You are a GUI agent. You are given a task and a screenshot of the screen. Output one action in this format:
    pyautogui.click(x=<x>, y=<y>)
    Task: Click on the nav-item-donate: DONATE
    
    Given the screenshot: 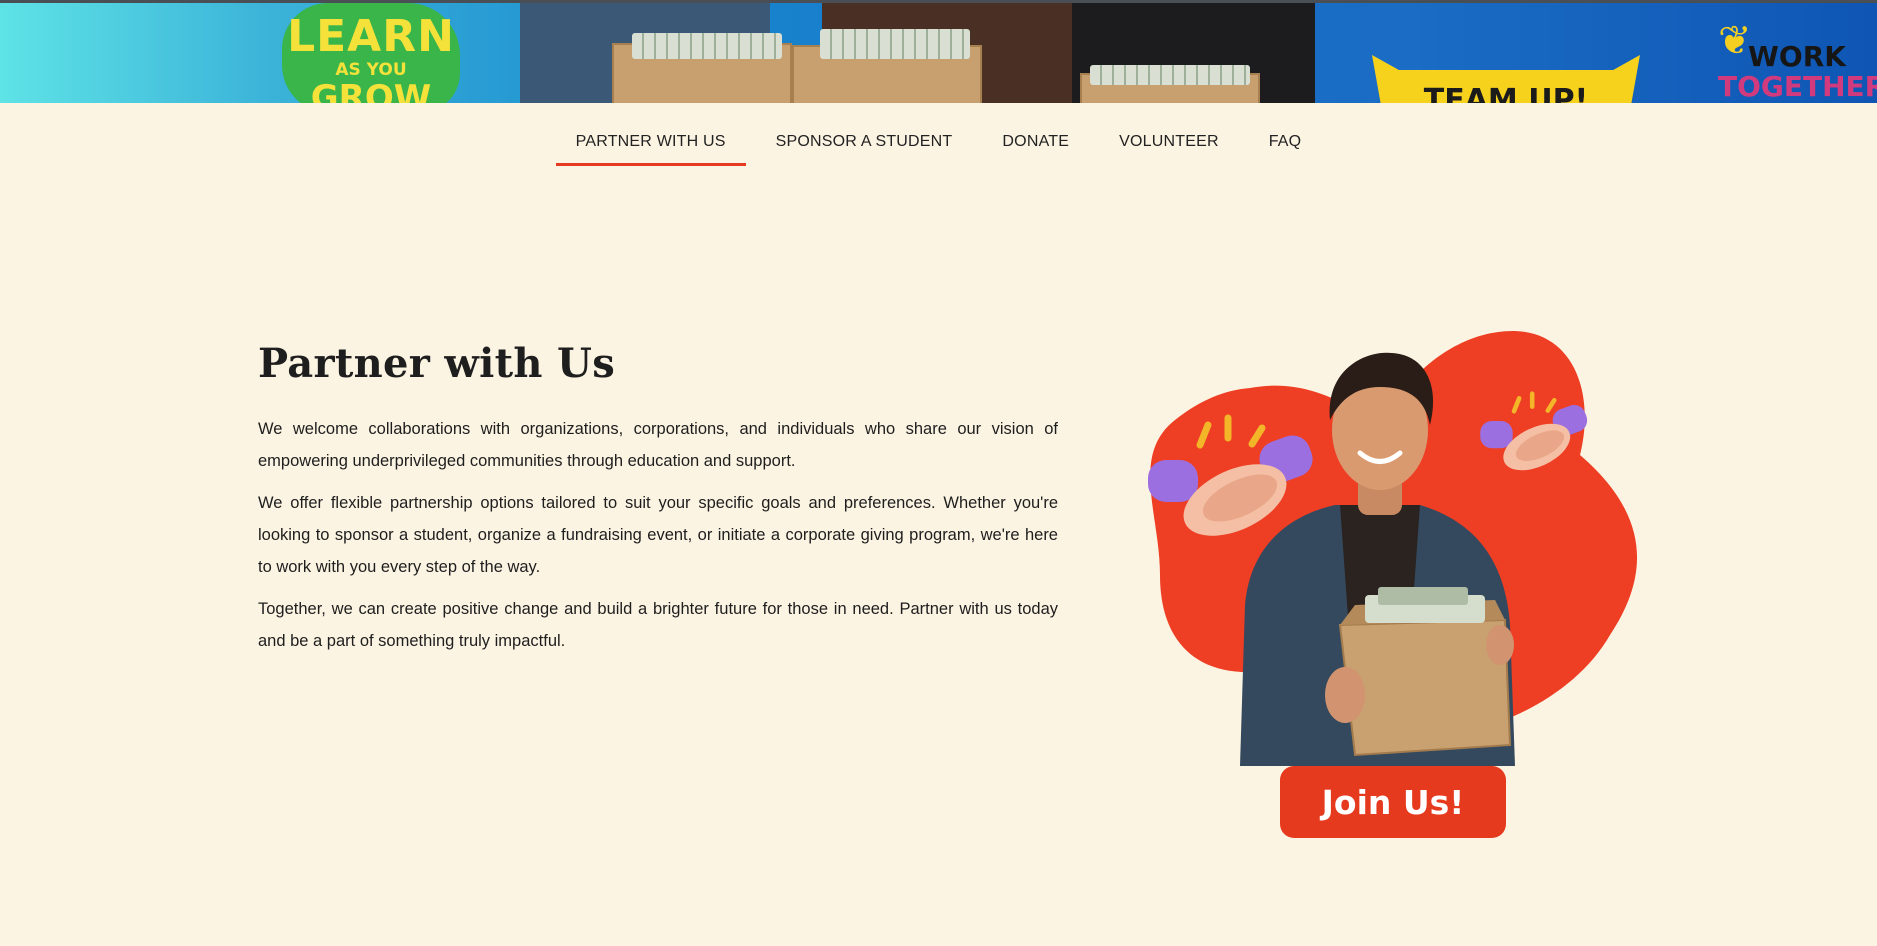 What is the action you would take?
    pyautogui.click(x=1035, y=146)
    